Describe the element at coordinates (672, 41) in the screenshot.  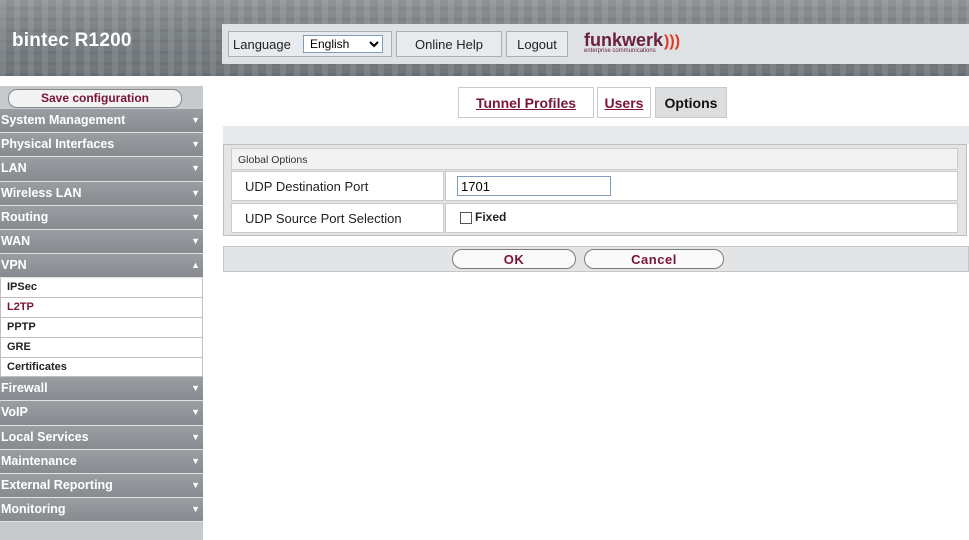
I see `logo-waves-icon: )))` at that location.